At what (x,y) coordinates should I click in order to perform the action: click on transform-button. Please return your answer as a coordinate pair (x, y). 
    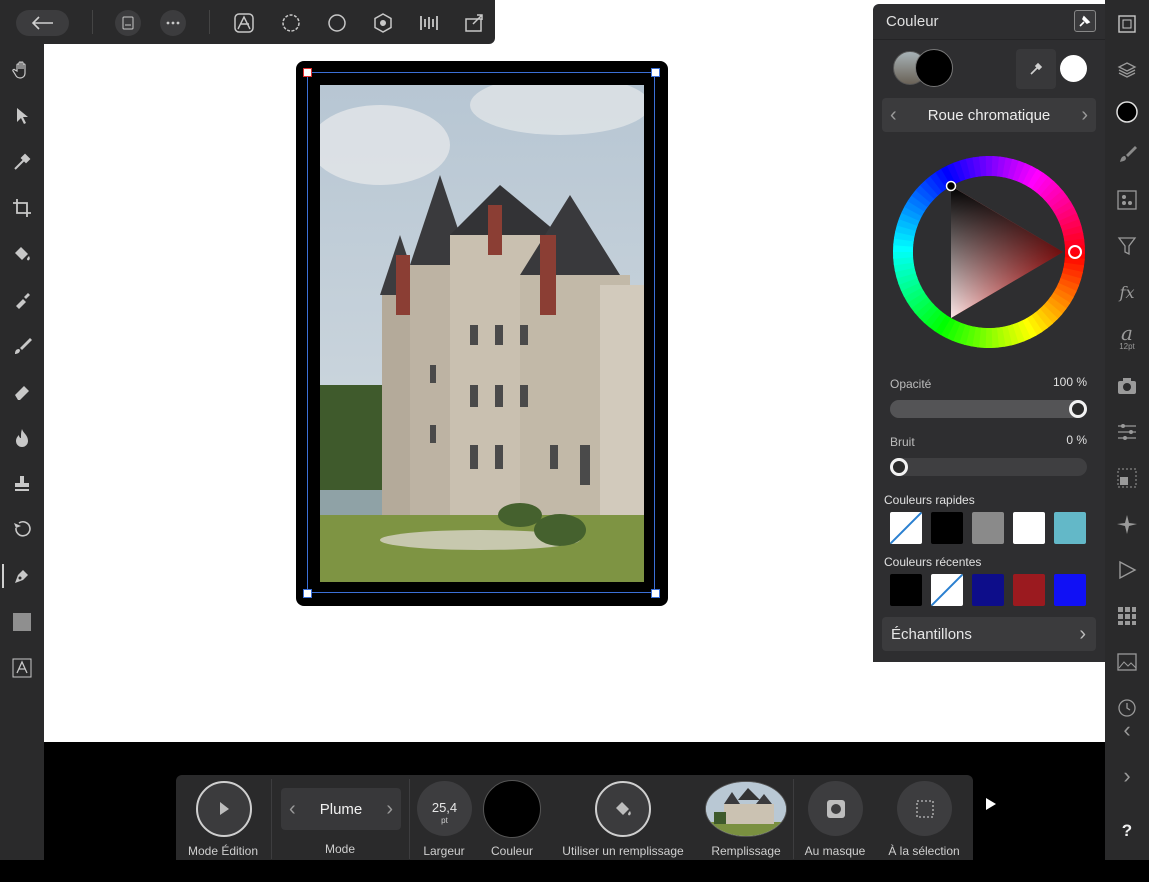
    Looking at the image, I should click on (1127, 478).